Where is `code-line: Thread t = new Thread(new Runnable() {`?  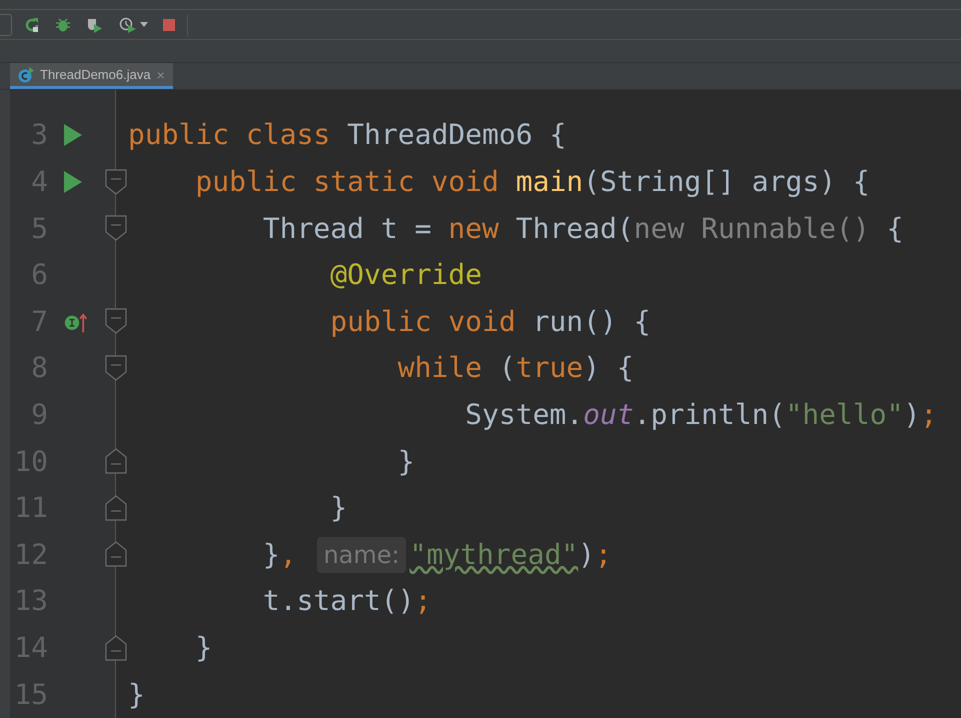 code-line: Thread t = new Thread(new Runnable() { is located at coordinates (583, 228).